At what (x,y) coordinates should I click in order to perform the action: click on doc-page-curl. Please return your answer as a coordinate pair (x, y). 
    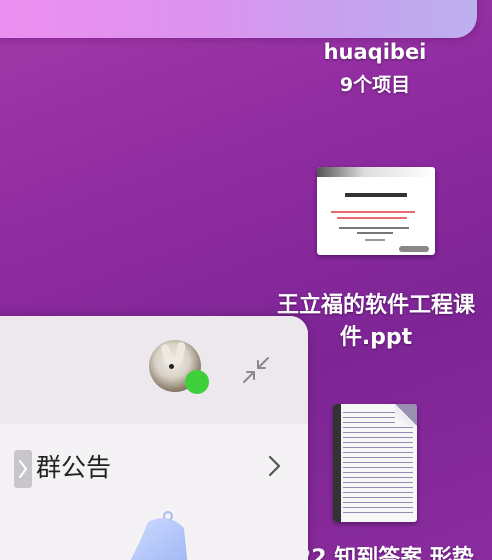
    Looking at the image, I should click on (406, 415).